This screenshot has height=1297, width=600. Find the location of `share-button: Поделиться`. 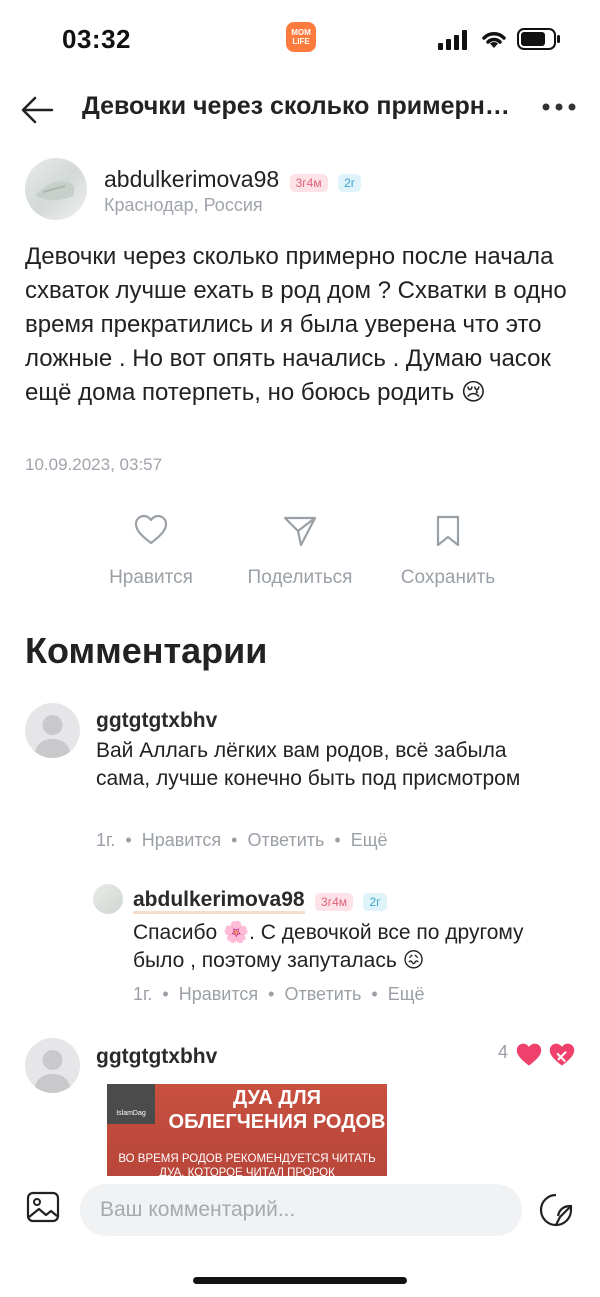

share-button: Поделиться is located at coordinates (300, 552).